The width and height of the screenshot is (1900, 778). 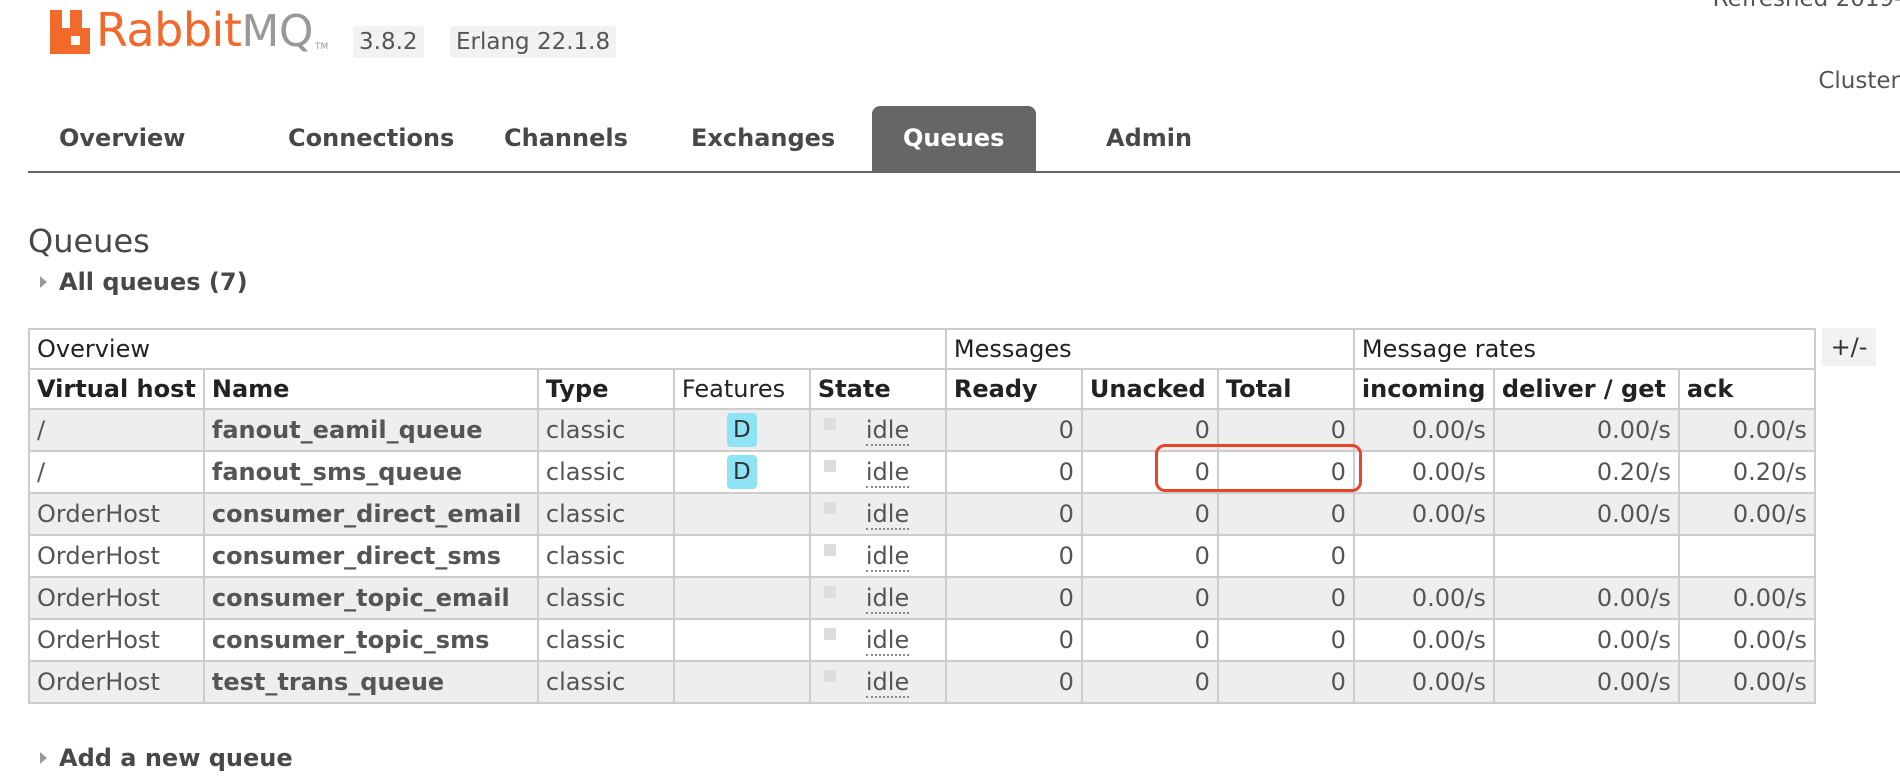 I want to click on version-badge: 3.8.2, so click(x=388, y=42).